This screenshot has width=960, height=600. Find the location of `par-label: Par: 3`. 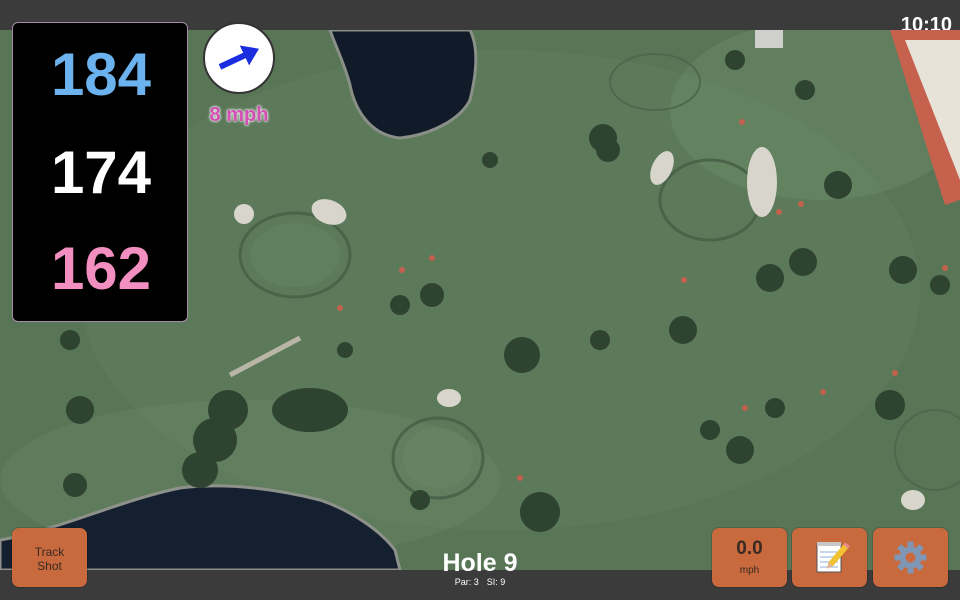

par-label: Par: 3 is located at coordinates (466, 582).